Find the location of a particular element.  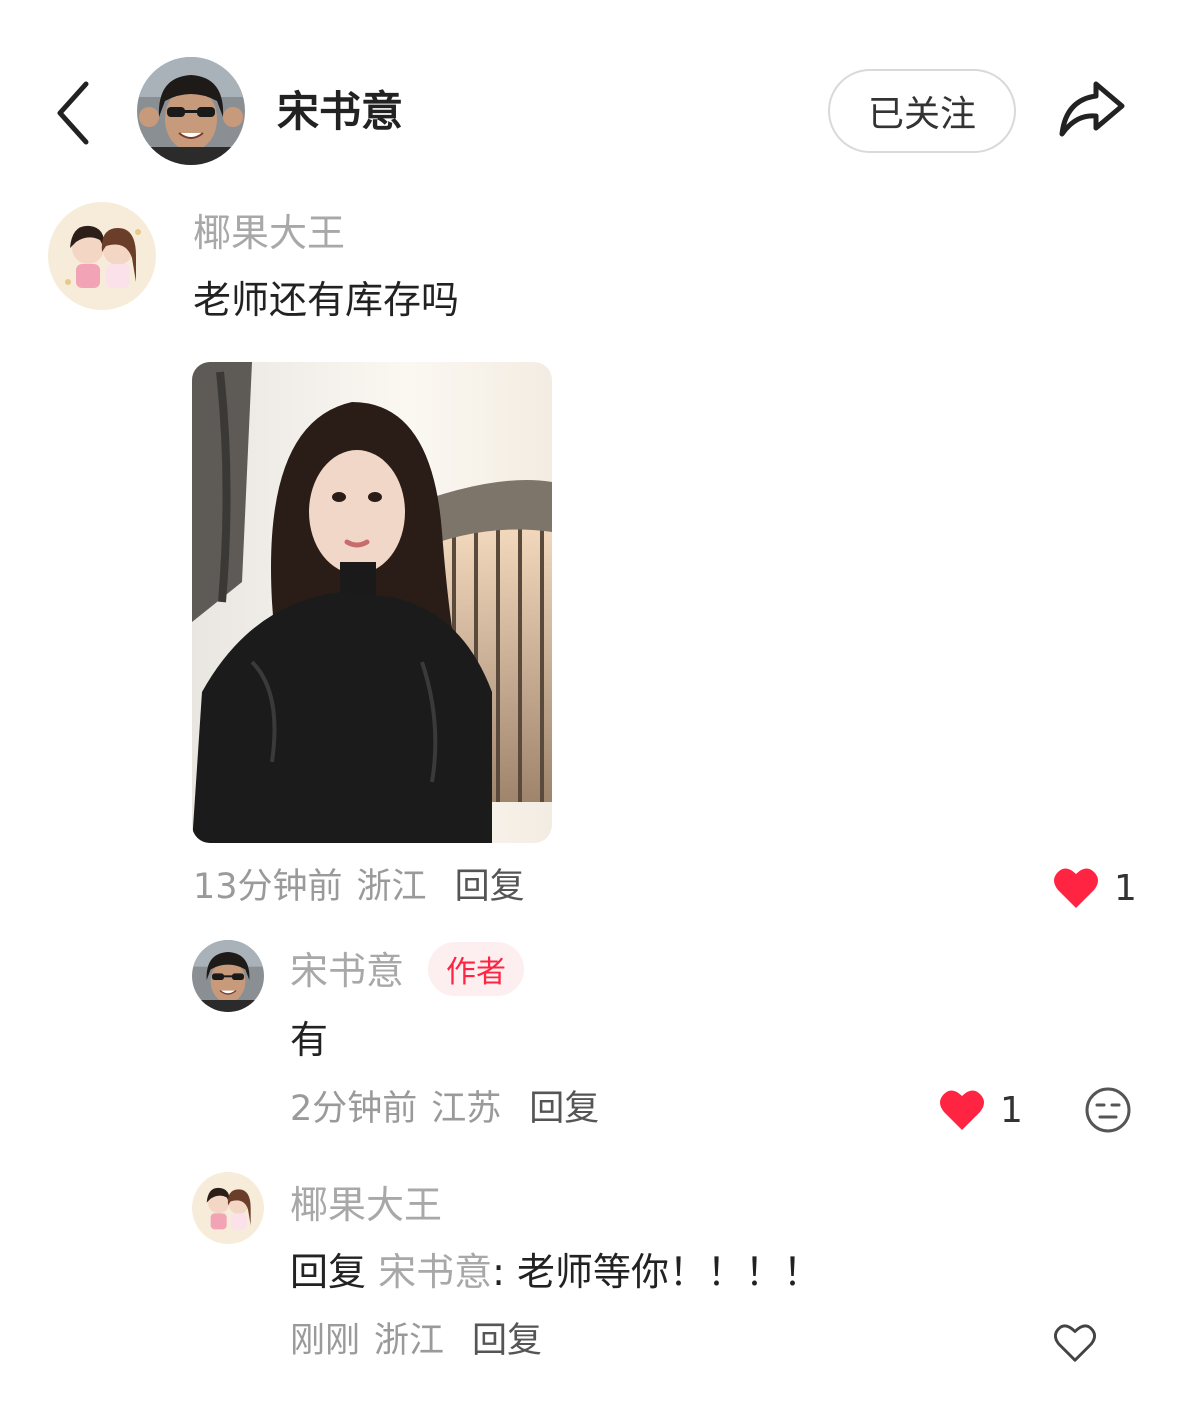

reply-location: 浙江 is located at coordinates (409, 1341).